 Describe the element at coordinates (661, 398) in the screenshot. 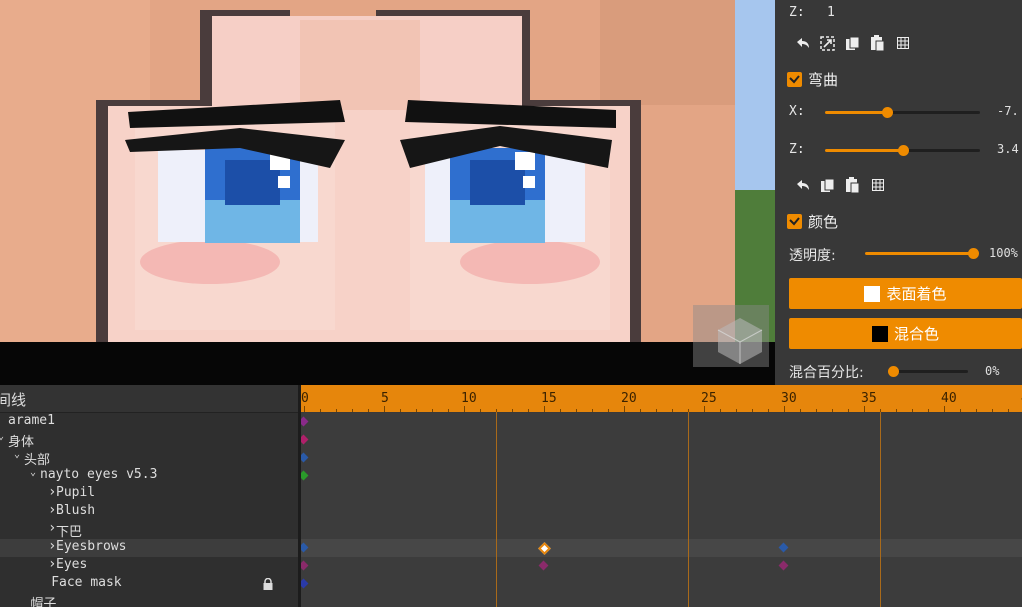

I see `timeline-ruler: 051015202530354045` at that location.